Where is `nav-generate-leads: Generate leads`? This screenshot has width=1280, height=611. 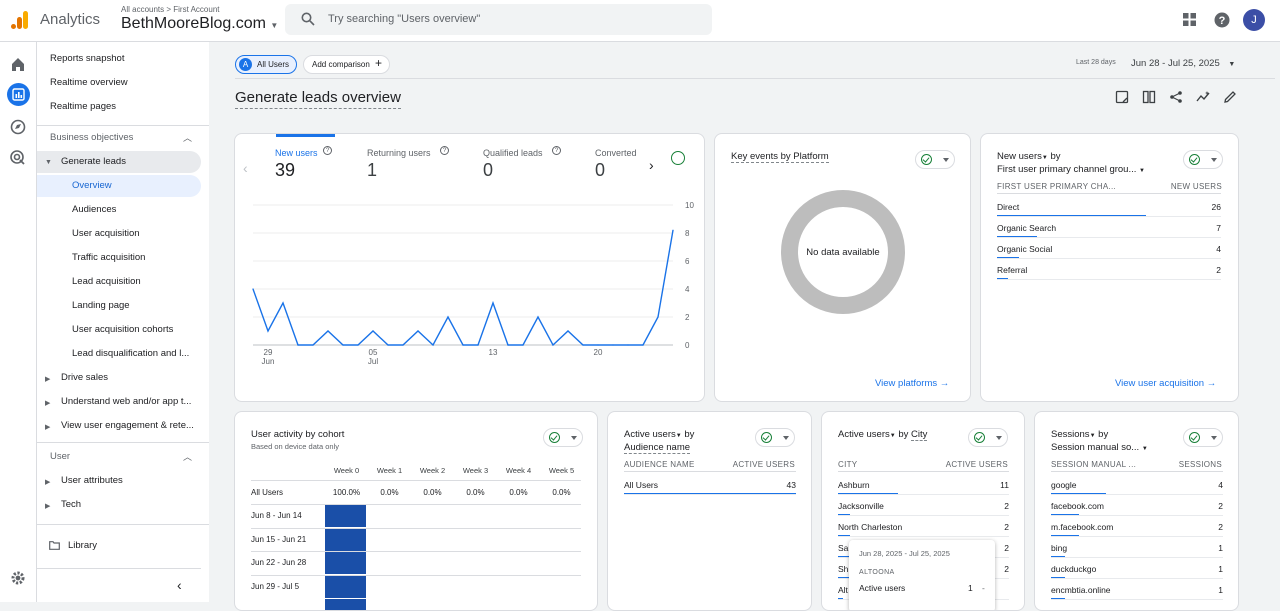
nav-generate-leads: Generate leads is located at coordinates (93, 161).